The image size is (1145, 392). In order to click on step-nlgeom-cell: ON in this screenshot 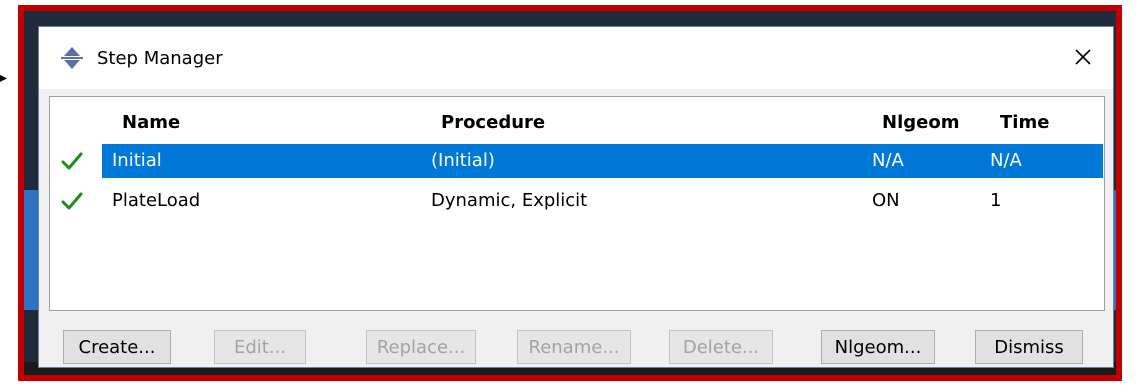, I will do `click(886, 200)`.